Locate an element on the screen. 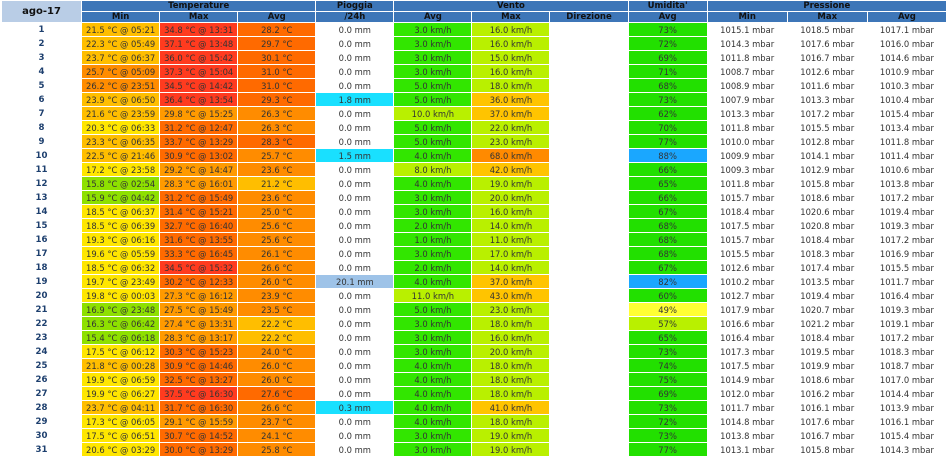  day-cell: 2 is located at coordinates (41, 43).